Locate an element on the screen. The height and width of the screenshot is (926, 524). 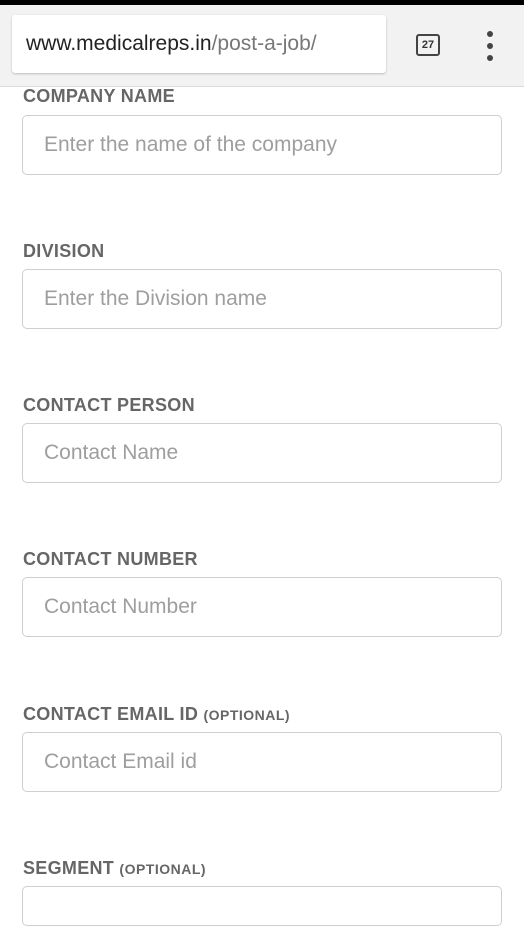
contact-person-label: CONTACT PERSON is located at coordinates (109, 405).